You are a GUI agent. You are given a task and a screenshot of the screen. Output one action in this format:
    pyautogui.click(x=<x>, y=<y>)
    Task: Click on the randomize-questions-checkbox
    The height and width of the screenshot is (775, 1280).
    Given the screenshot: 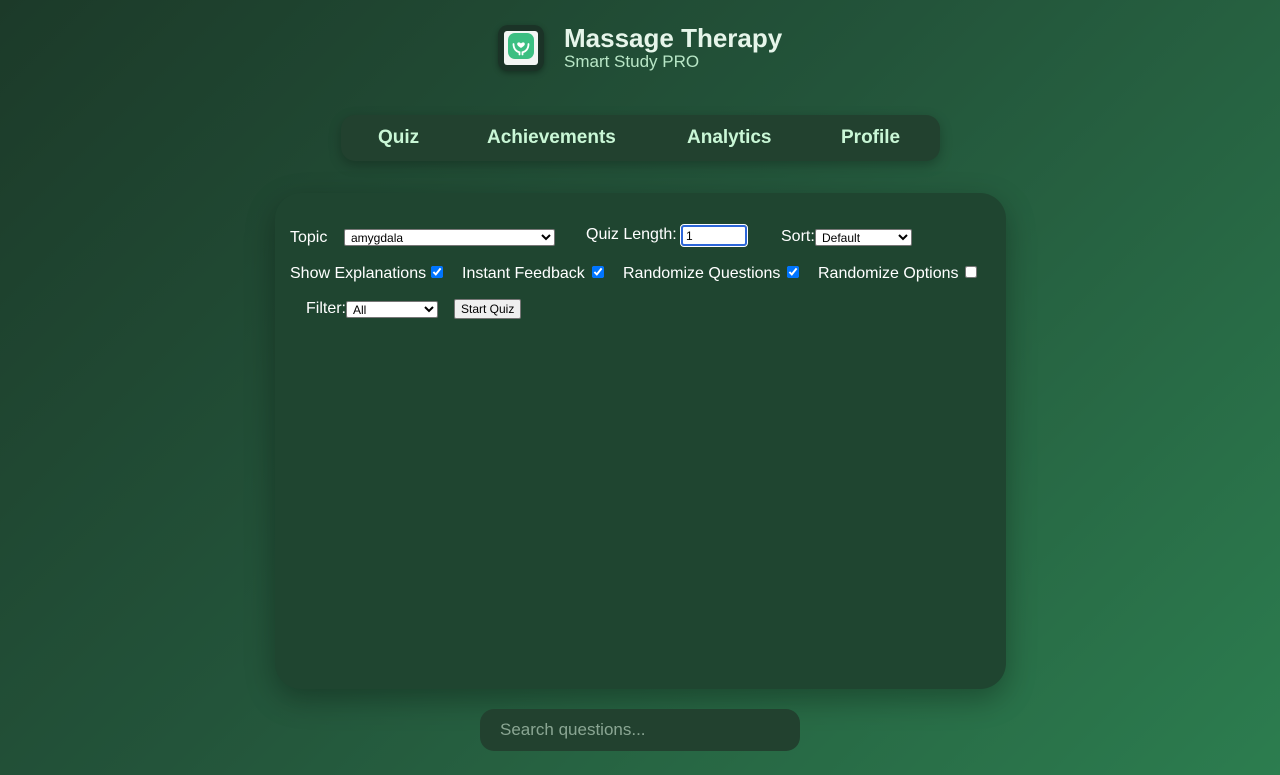 What is the action you would take?
    pyautogui.click(x=793, y=272)
    